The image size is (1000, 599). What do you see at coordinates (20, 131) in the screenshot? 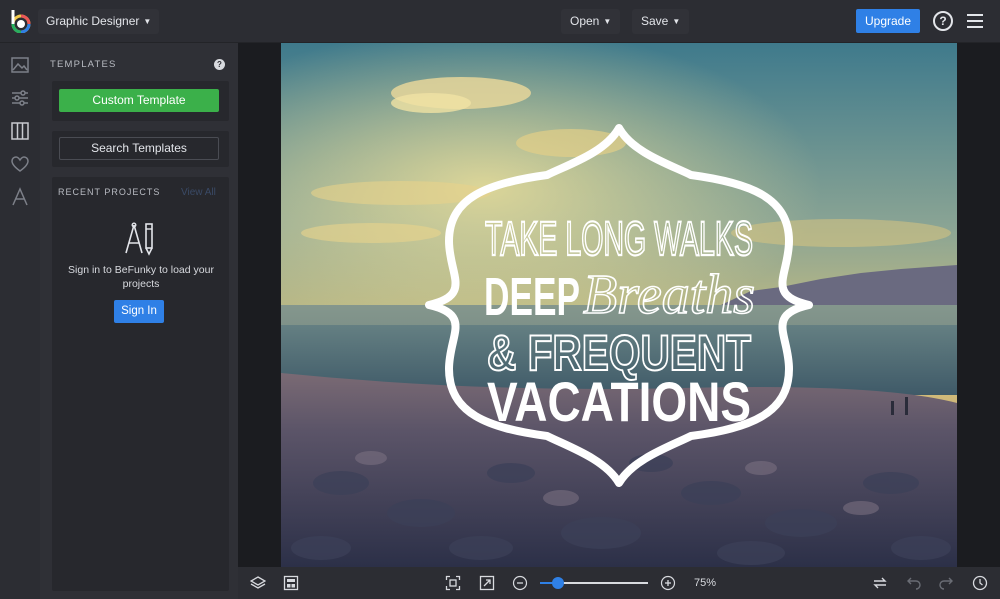
I see `columns-icon` at bounding box center [20, 131].